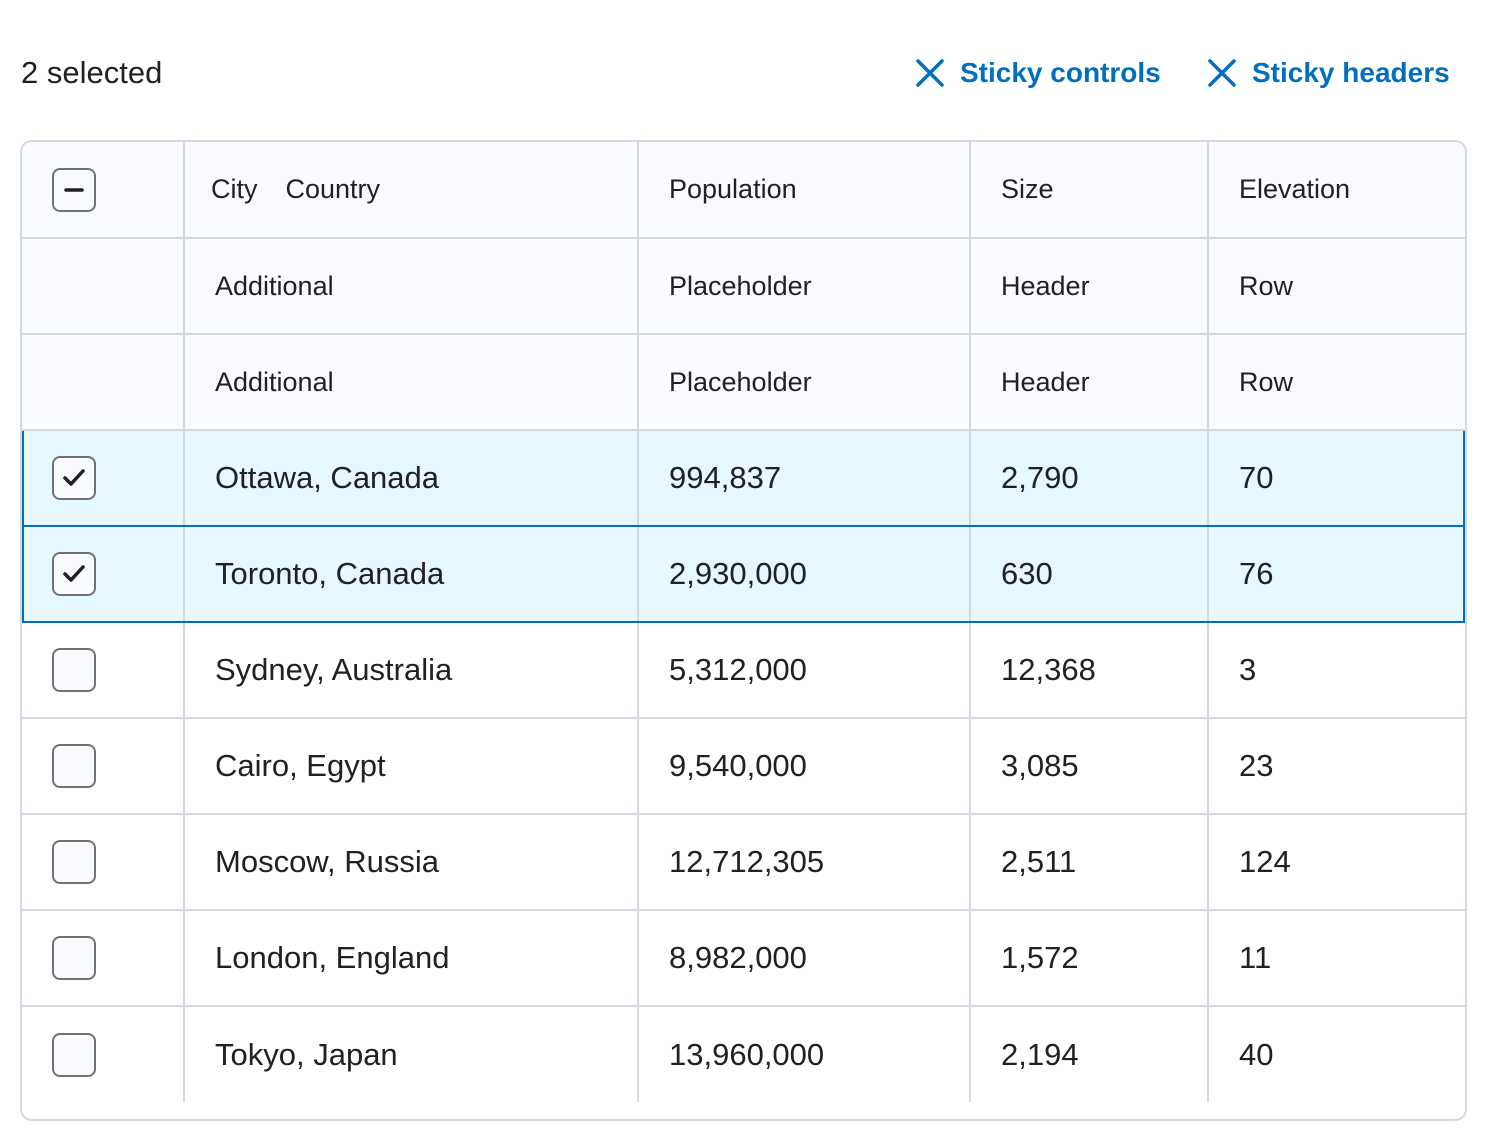 The height and width of the screenshot is (1142, 1488). I want to click on size-cell: 2,194, so click(1089, 1054).